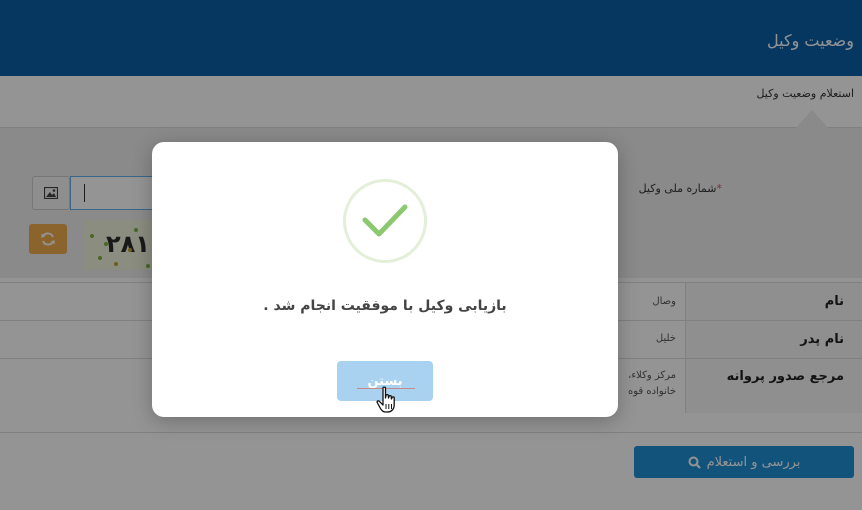 Image resolution: width=862 pixels, height=510 pixels. Describe the element at coordinates (385, 306) in the screenshot. I see `success-message: بازیابی وکیل با موفقیت انجام شد .` at that location.